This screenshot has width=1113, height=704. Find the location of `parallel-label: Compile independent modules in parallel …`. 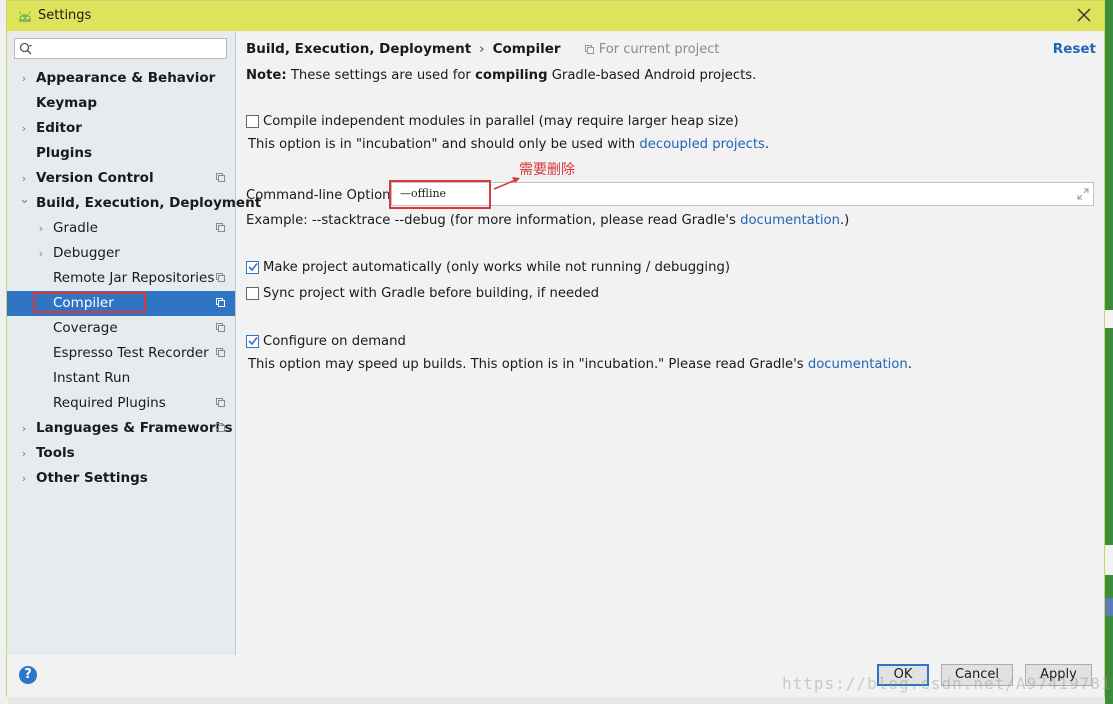

parallel-label: Compile independent modules in parallel … is located at coordinates (501, 121).